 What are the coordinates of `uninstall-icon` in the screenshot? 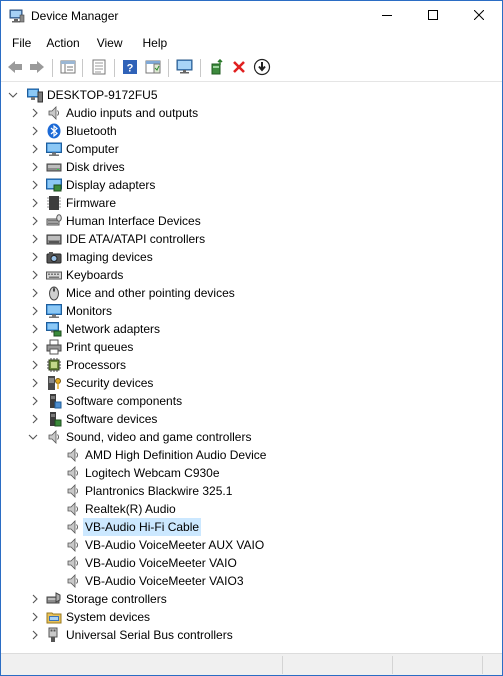 It's located at (239, 68).